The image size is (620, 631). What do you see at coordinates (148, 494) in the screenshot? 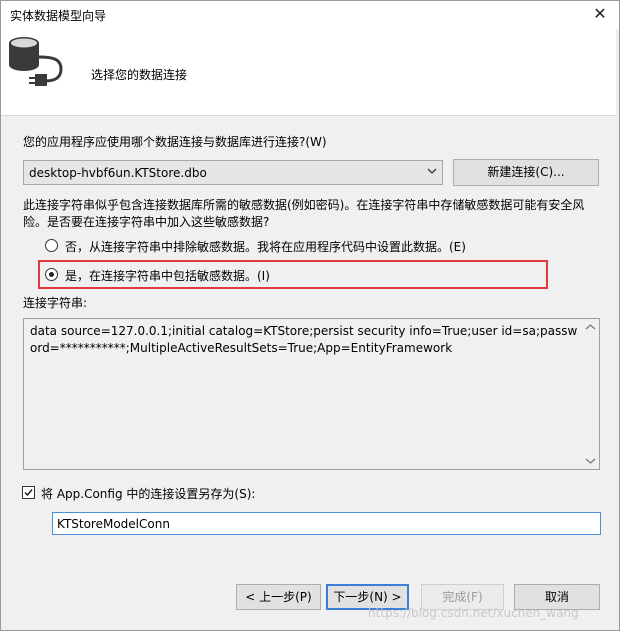
I see `save-config-label: 将 App.Config 中的连接设置另存为(S):` at bounding box center [148, 494].